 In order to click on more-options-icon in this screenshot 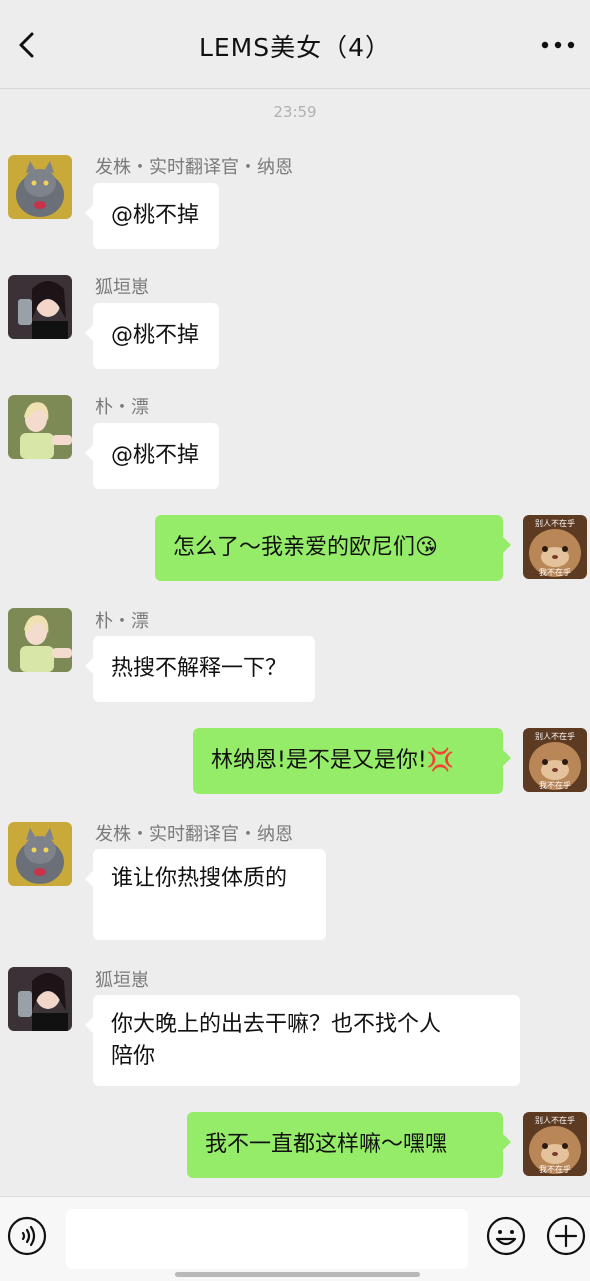, I will do `click(558, 45)`.